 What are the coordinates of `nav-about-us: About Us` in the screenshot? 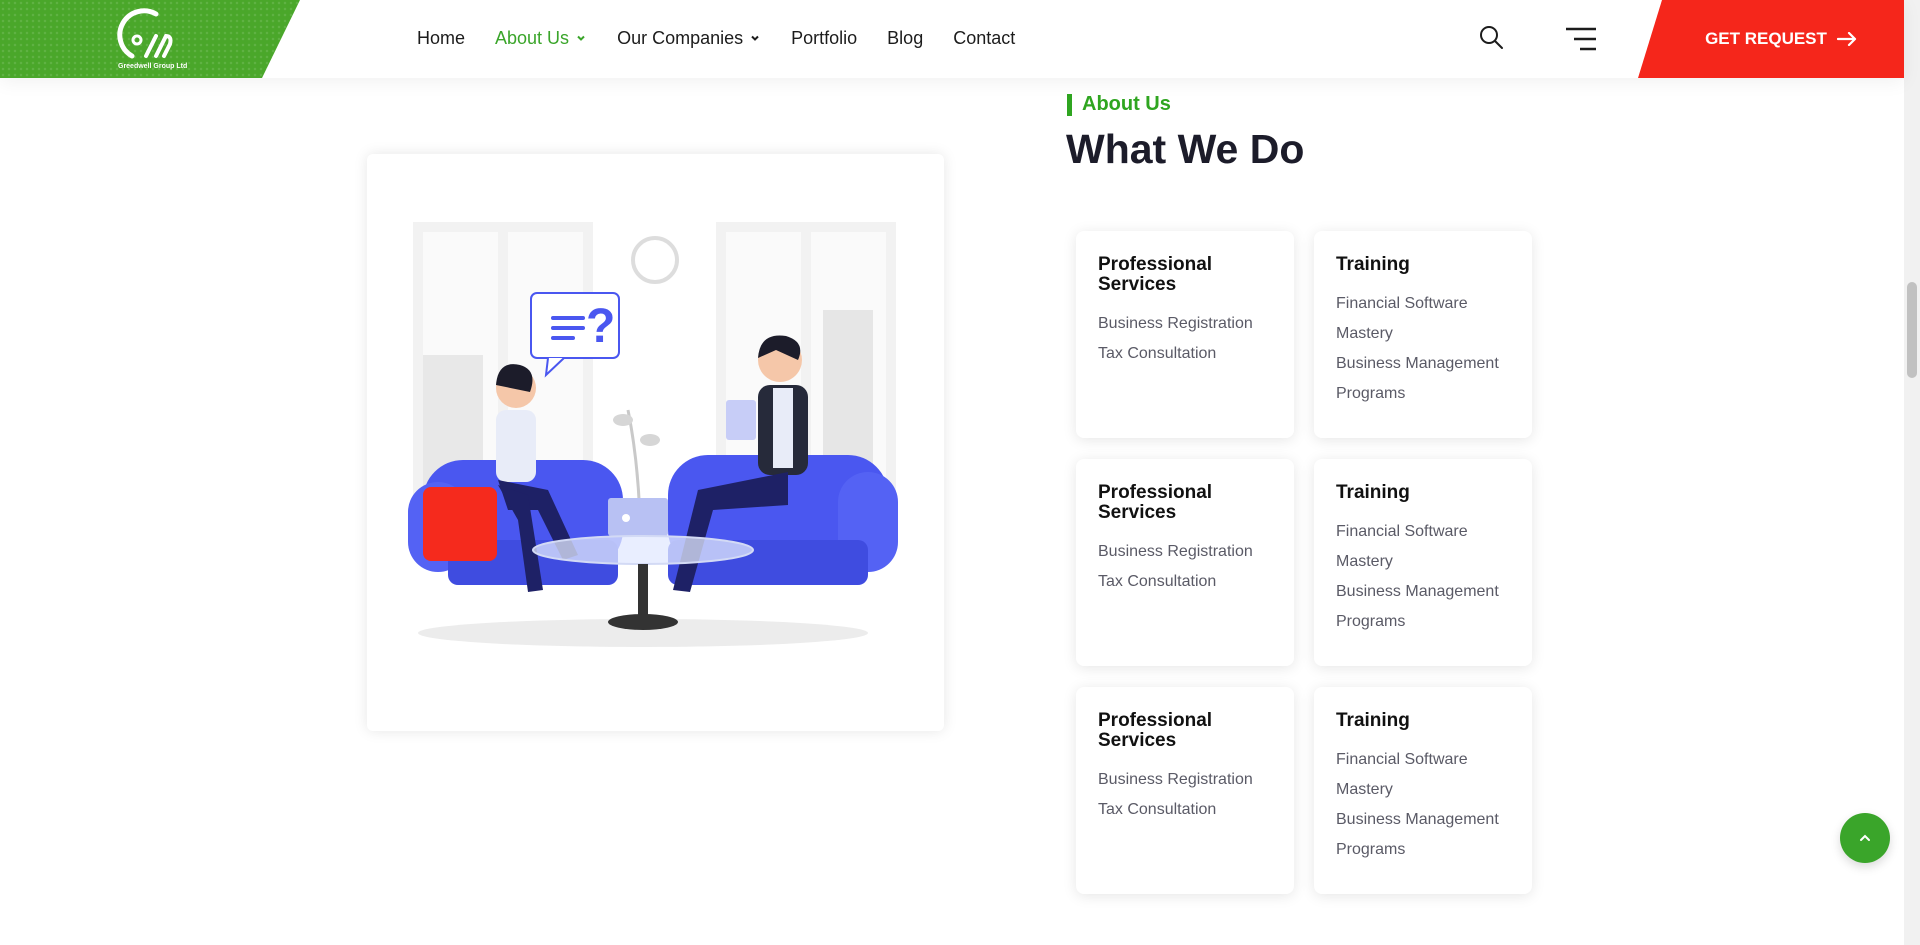 It's located at (541, 38).